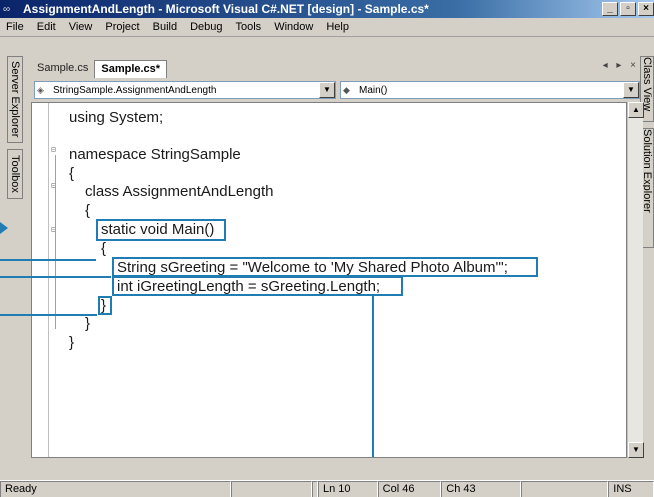  What do you see at coordinates (53, 149) in the screenshot?
I see `collapse-icon: ⊟` at bounding box center [53, 149].